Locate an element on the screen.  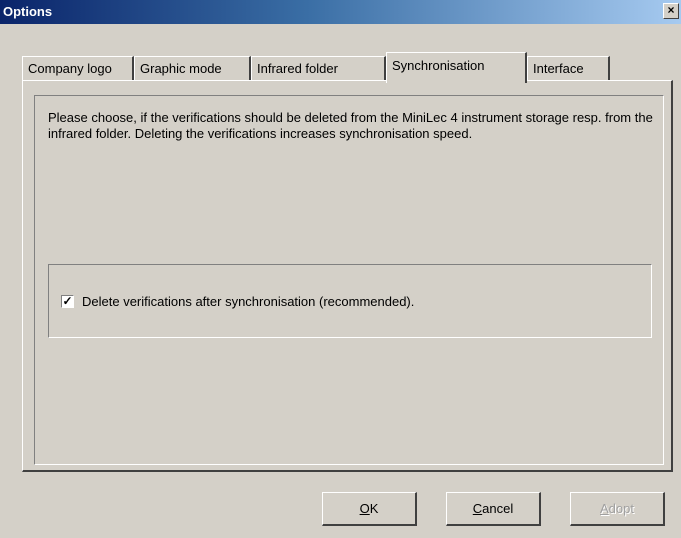
close-button: × is located at coordinates (671, 11).